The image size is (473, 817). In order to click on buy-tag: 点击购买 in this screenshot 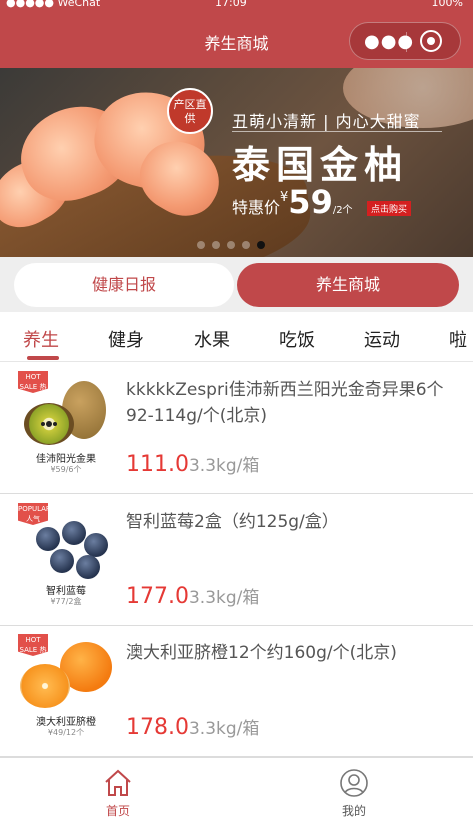, I will do `click(389, 208)`.